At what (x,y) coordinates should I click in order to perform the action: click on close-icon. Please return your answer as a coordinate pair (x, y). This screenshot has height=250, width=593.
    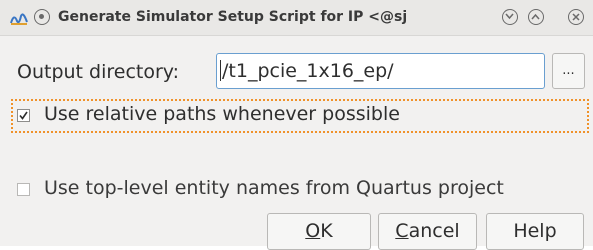
    Looking at the image, I should click on (576, 17).